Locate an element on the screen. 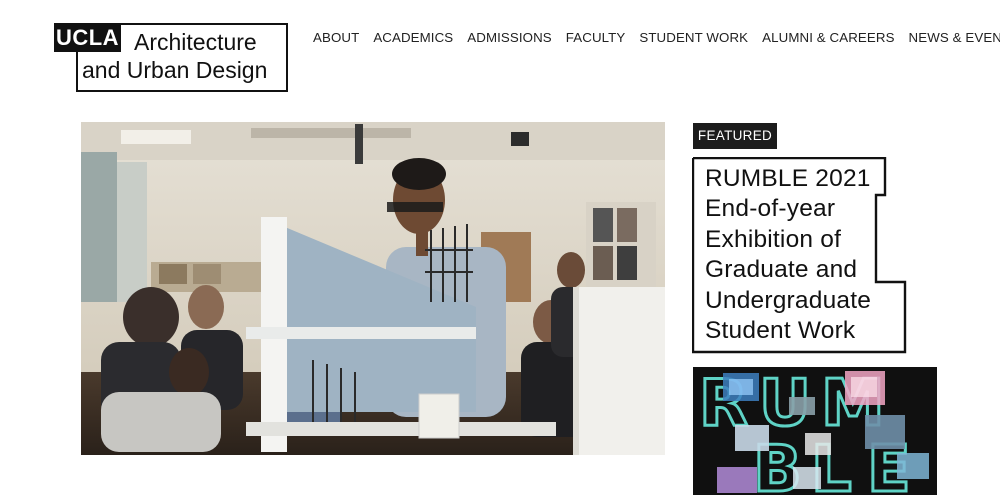 The width and height of the screenshot is (1000, 495). featured-poster-image: R U M B L E is located at coordinates (815, 431).